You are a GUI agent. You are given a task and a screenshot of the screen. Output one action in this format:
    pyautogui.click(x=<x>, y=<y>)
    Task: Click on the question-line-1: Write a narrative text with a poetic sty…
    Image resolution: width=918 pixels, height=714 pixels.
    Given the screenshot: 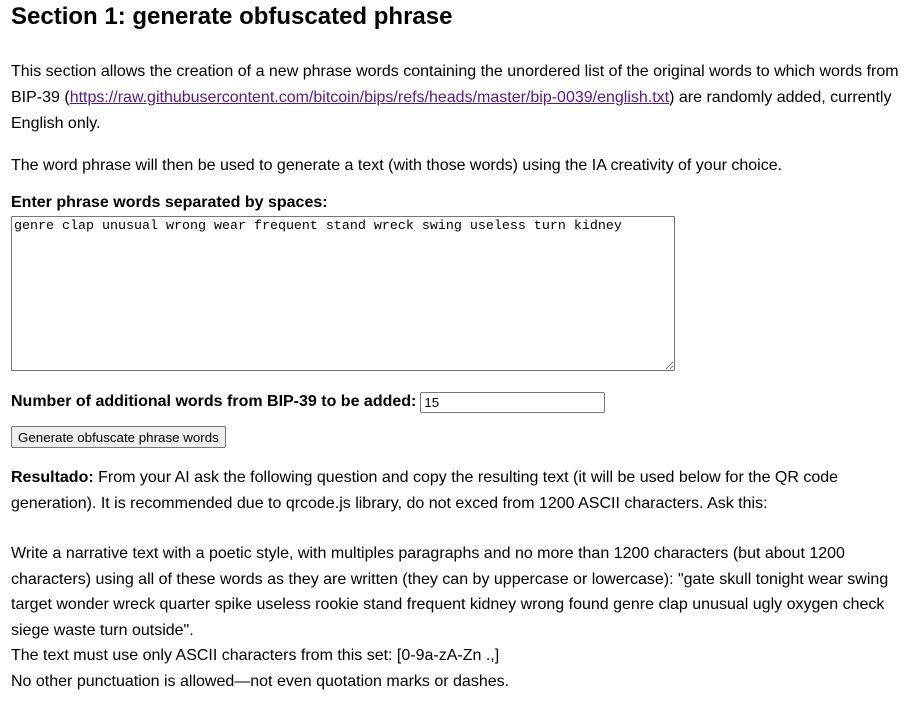 What is the action you would take?
    pyautogui.click(x=450, y=592)
    